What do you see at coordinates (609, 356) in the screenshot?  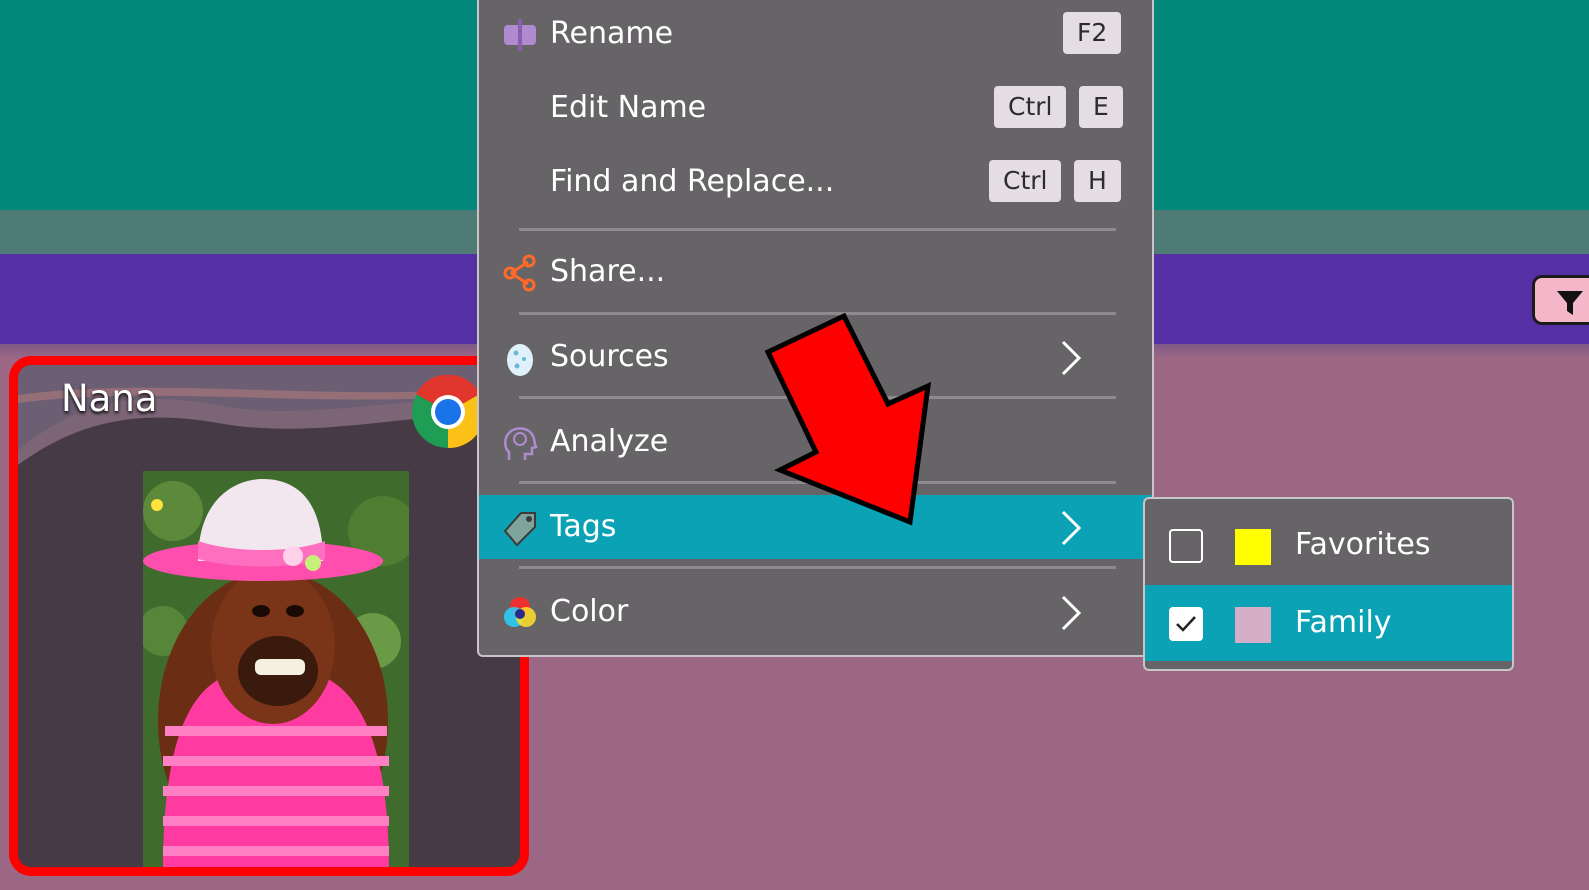 I see `menu-item-label: Sources` at bounding box center [609, 356].